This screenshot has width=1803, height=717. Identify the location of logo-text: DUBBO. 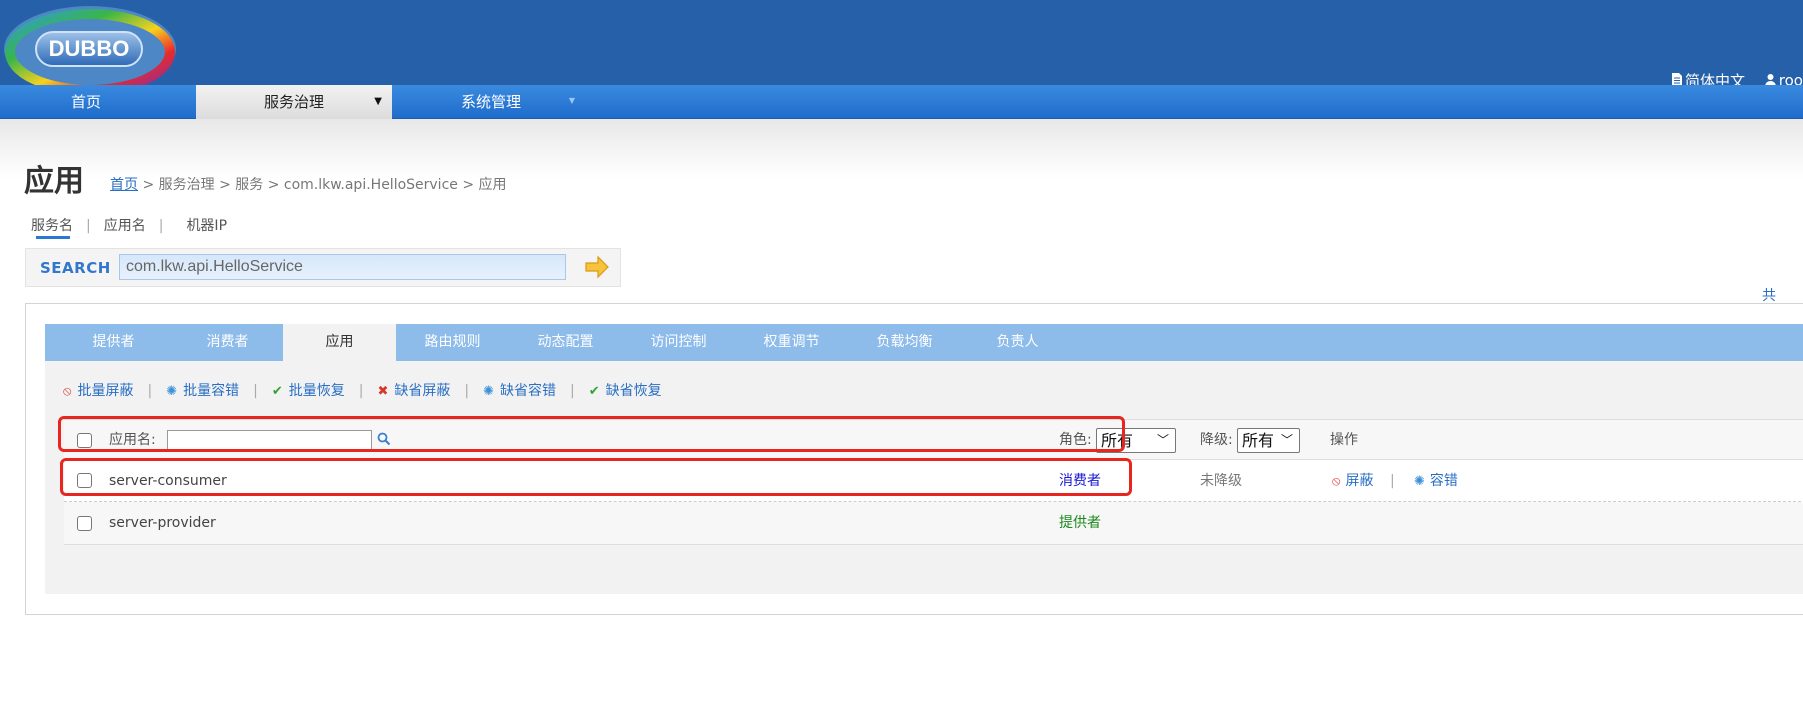
(89, 48).